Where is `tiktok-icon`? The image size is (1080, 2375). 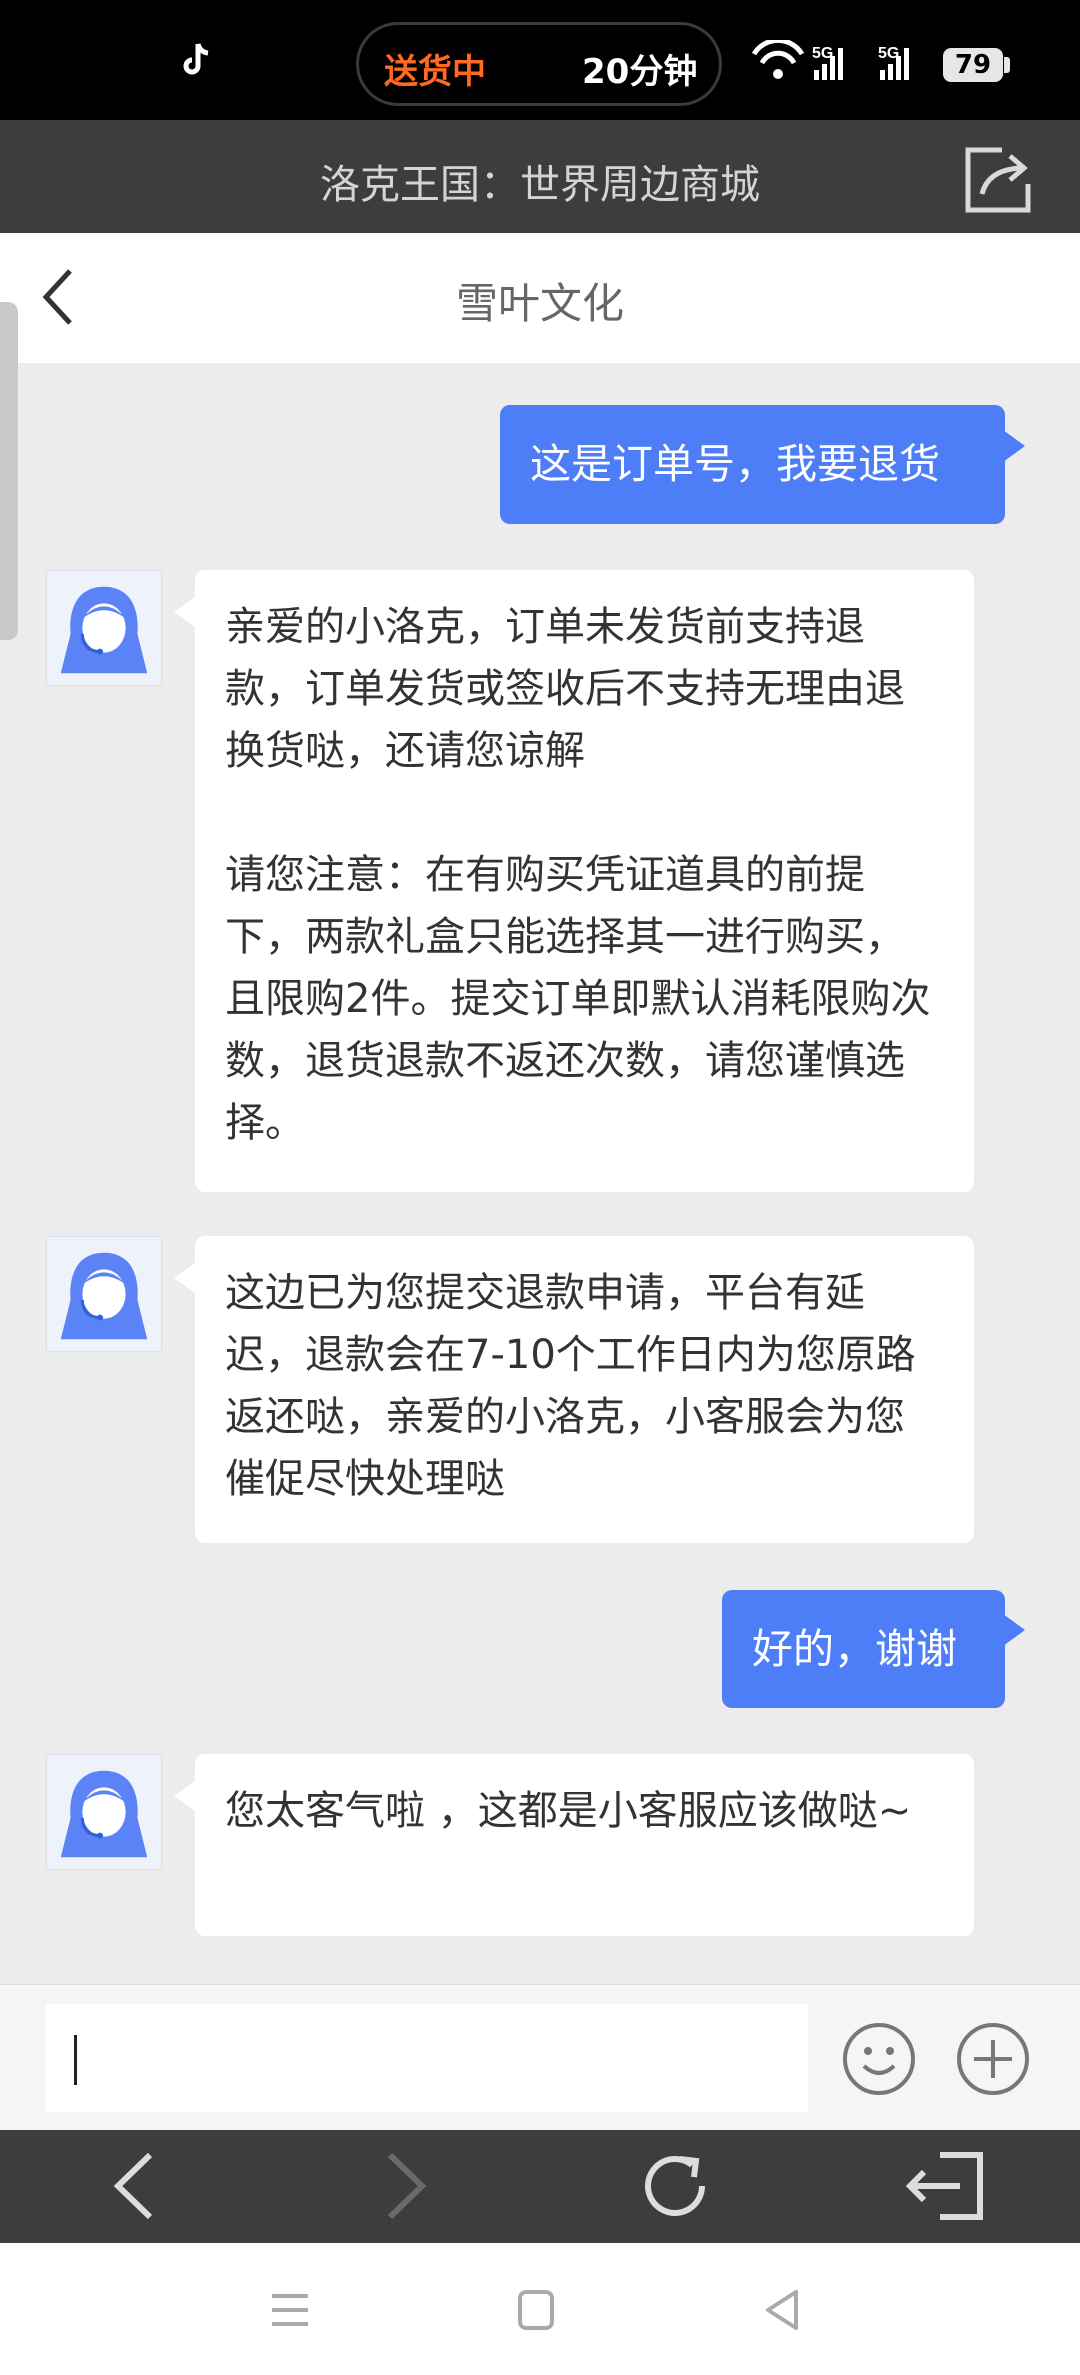
tiktok-icon is located at coordinates (196, 59).